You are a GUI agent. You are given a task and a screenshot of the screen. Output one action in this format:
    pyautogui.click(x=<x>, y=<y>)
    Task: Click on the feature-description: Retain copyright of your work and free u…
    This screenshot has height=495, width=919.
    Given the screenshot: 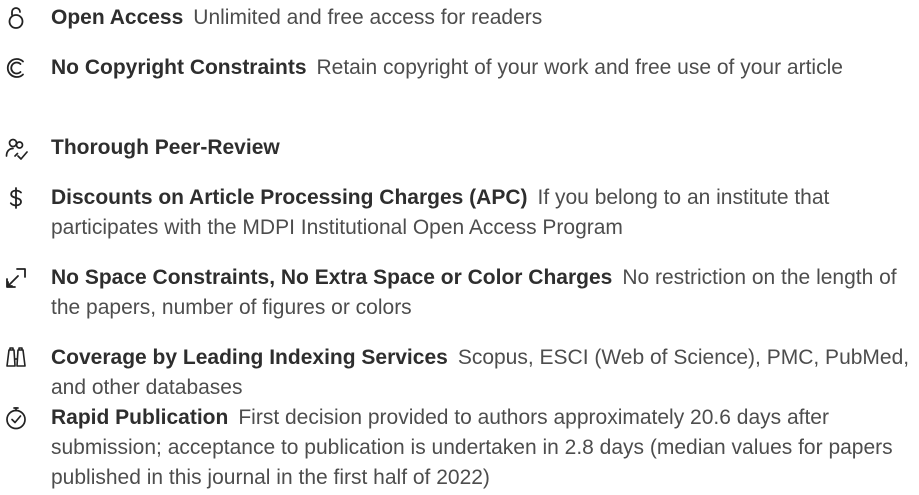 What is the action you would take?
    pyautogui.click(x=579, y=67)
    